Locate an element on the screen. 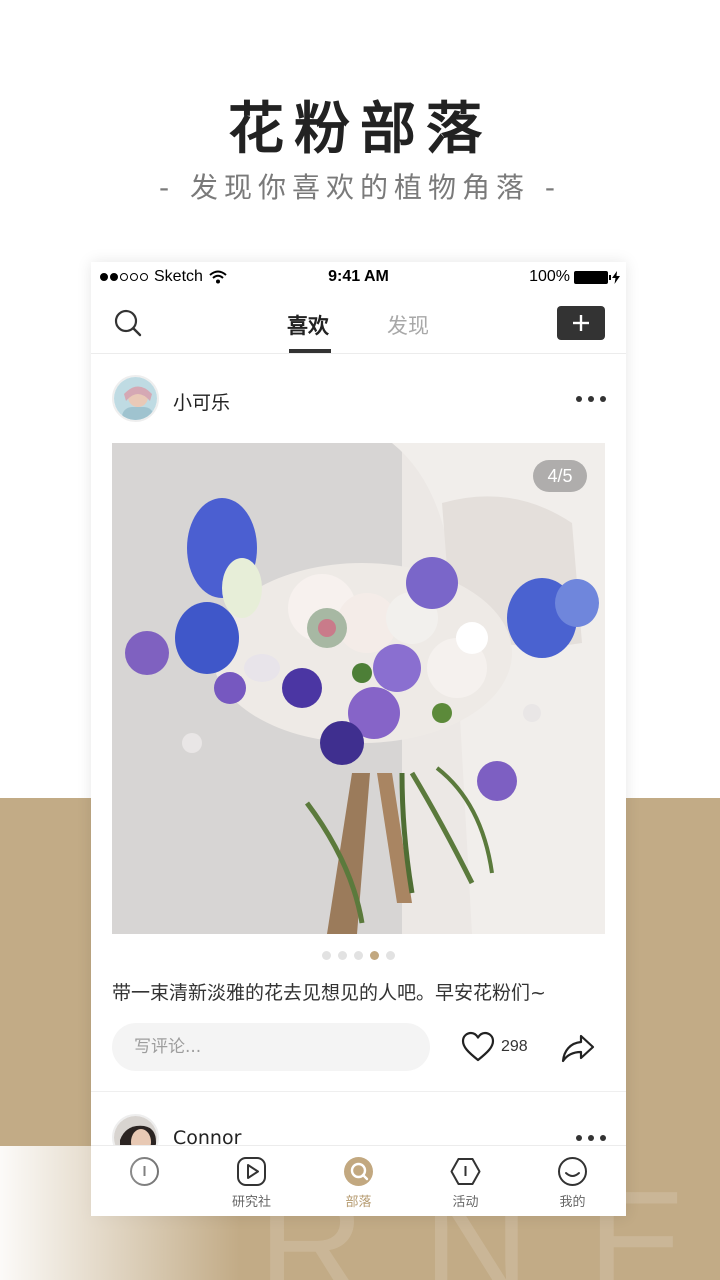 Image resolution: width=720 pixels, height=1280 pixels. tabbar-item-activity: 活动 is located at coordinates (465, 1181).